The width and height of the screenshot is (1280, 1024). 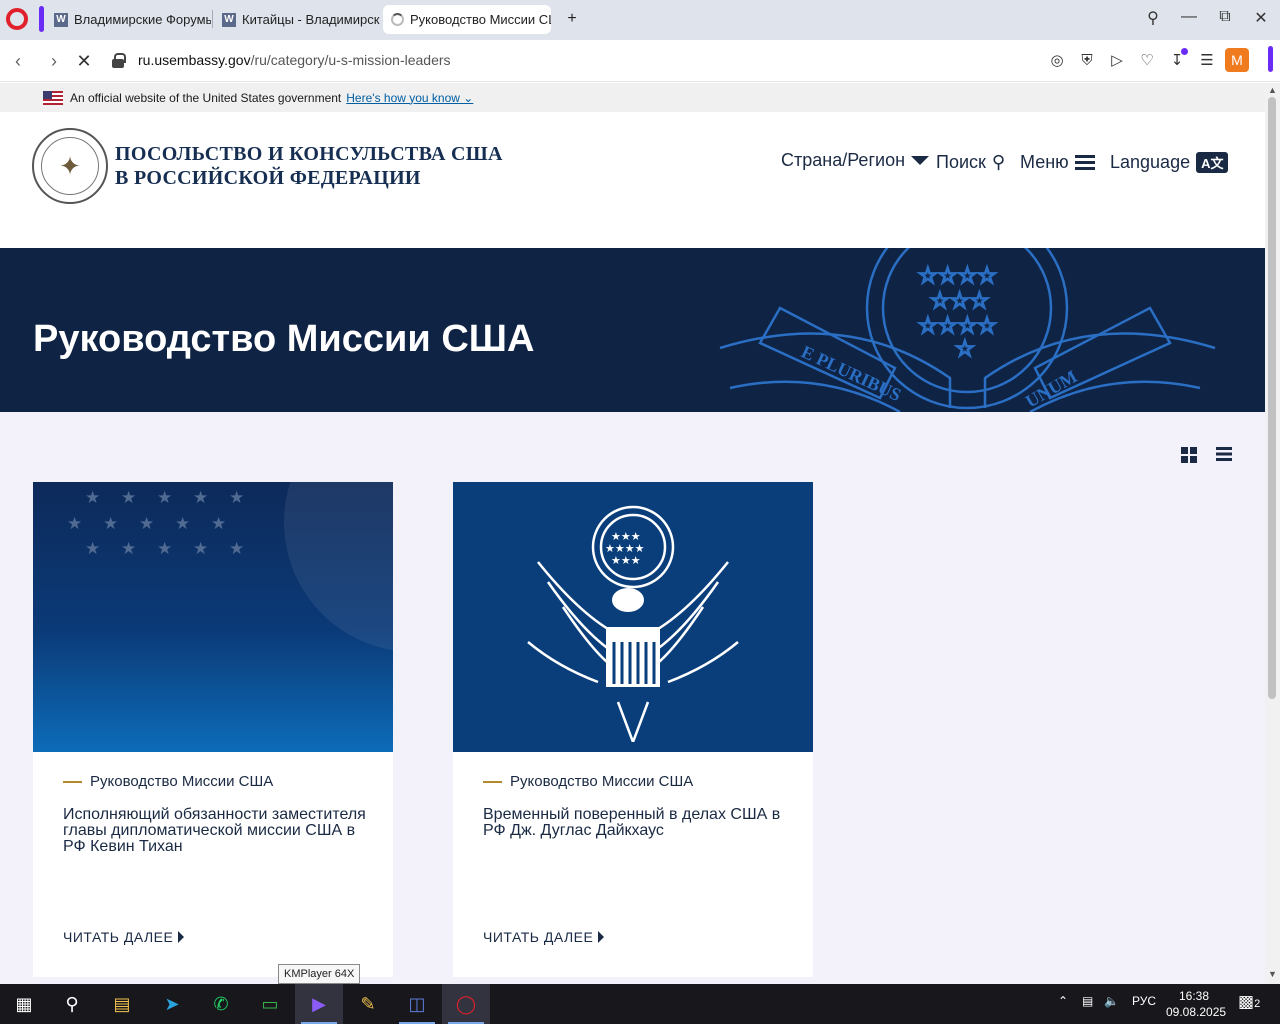 I want to click on tab-label: Руководство Миссии США, so click(x=480, y=19).